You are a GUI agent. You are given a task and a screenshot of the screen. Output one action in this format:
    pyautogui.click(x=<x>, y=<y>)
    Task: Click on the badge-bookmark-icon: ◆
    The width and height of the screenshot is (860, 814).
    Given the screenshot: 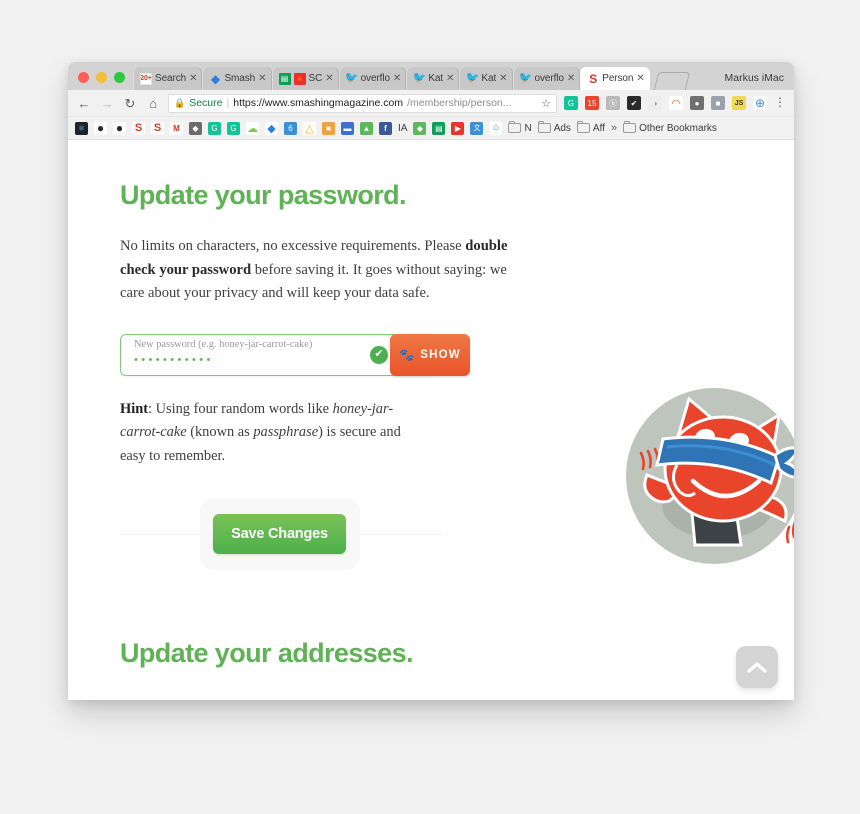 What is the action you would take?
    pyautogui.click(x=195, y=128)
    